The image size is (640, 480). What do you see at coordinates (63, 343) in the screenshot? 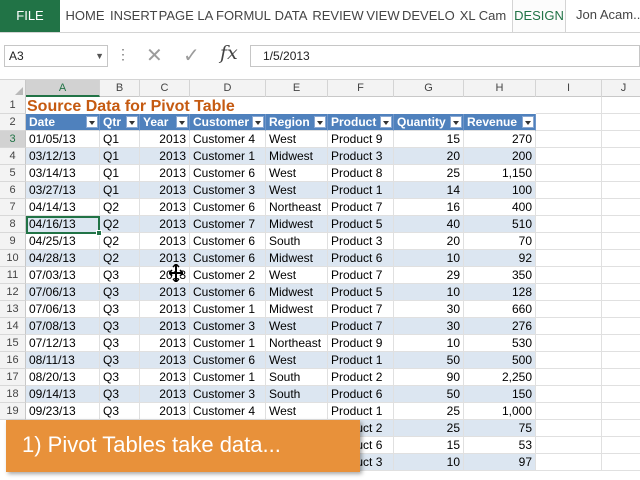
I see `table-cell: 07/12/13` at bounding box center [63, 343].